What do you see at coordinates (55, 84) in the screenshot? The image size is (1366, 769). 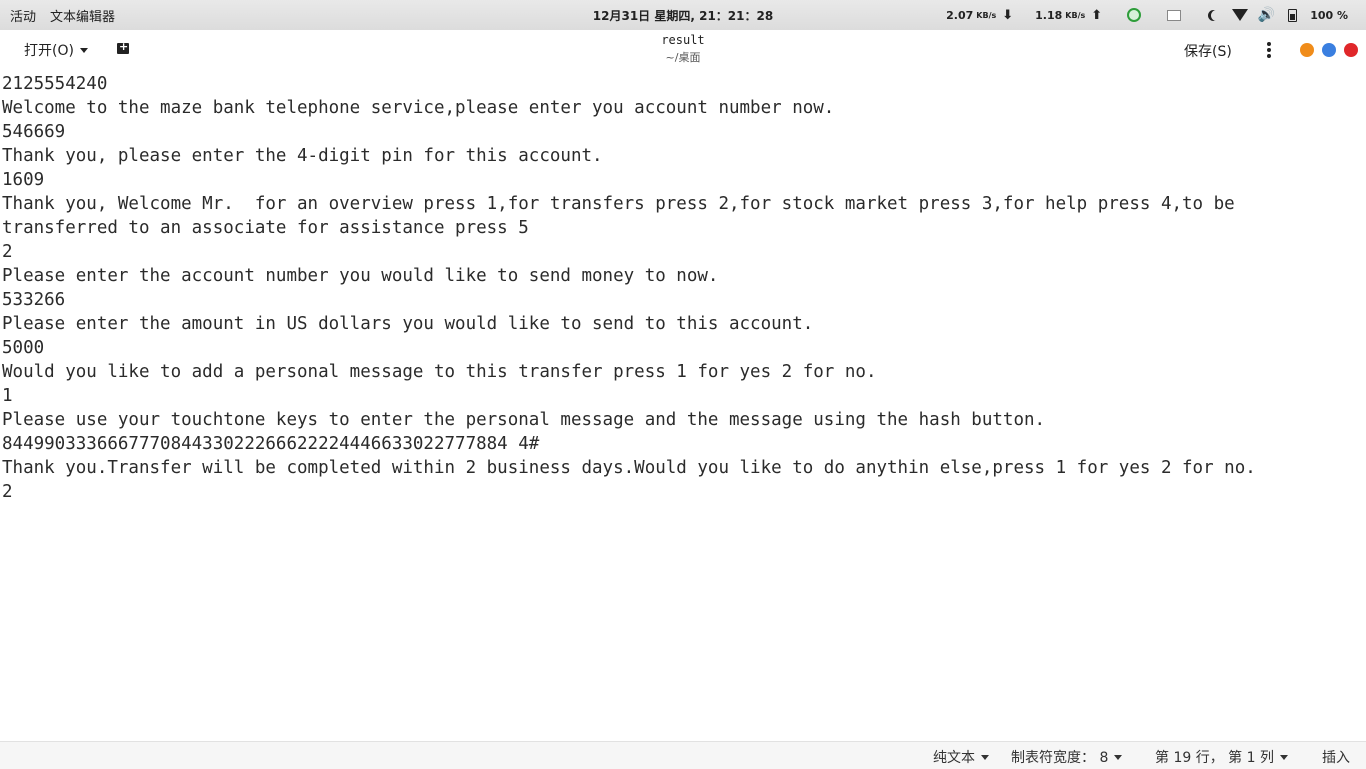 I see `editor-line: 2125554240` at bounding box center [55, 84].